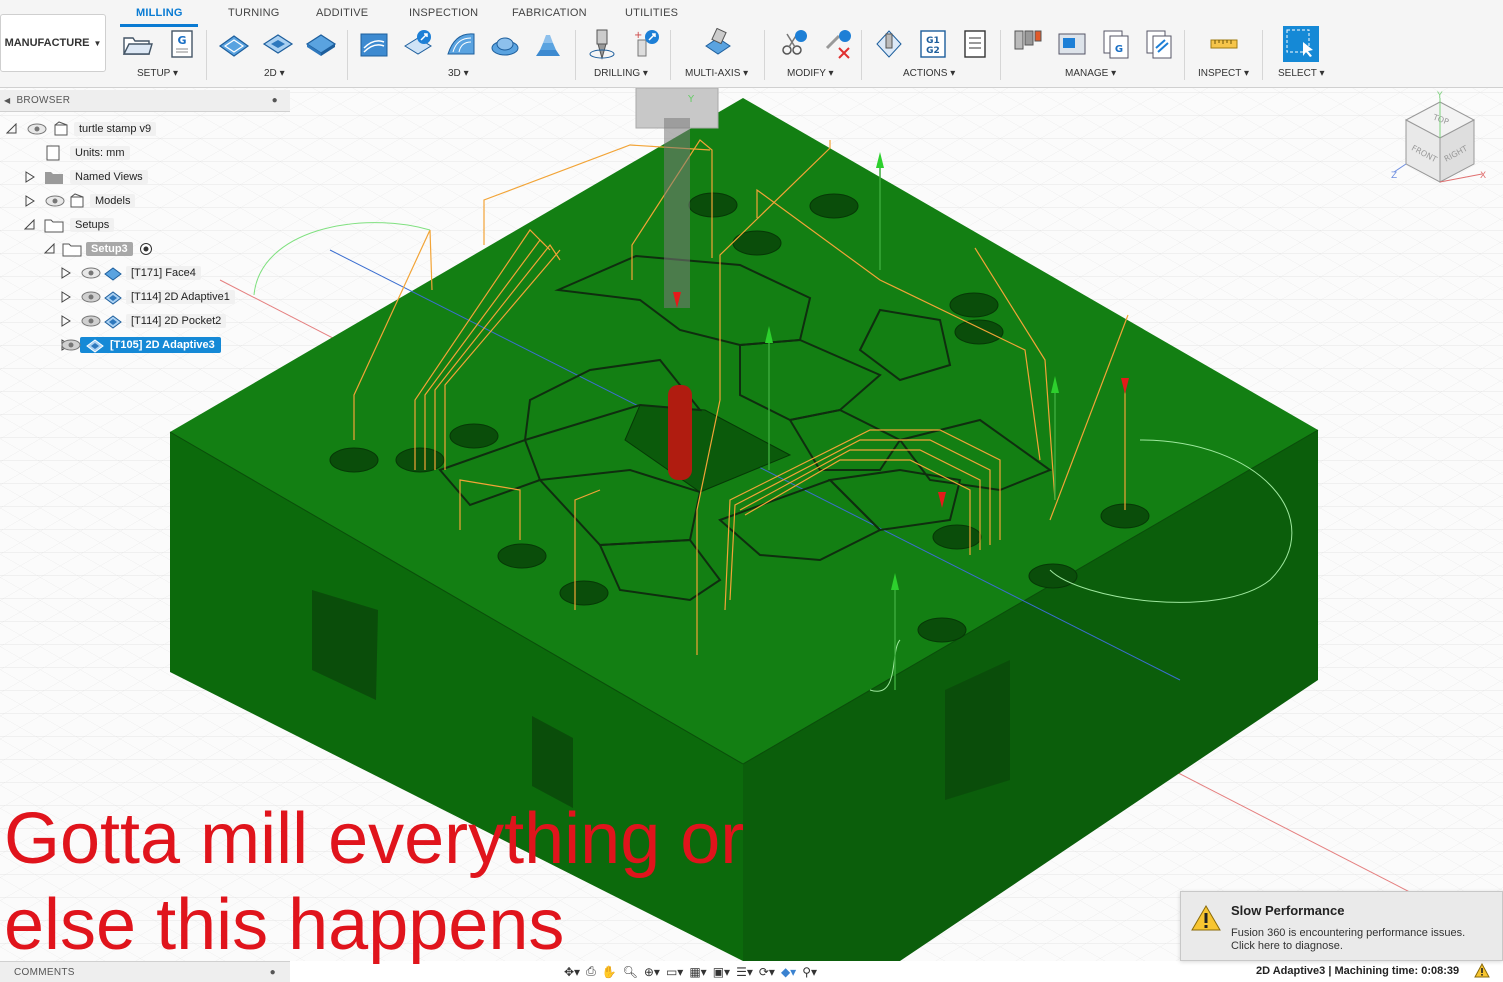 The width and height of the screenshot is (1503, 982). What do you see at coordinates (87, 153) in the screenshot?
I see `tree-item-units: Units: mm` at bounding box center [87, 153].